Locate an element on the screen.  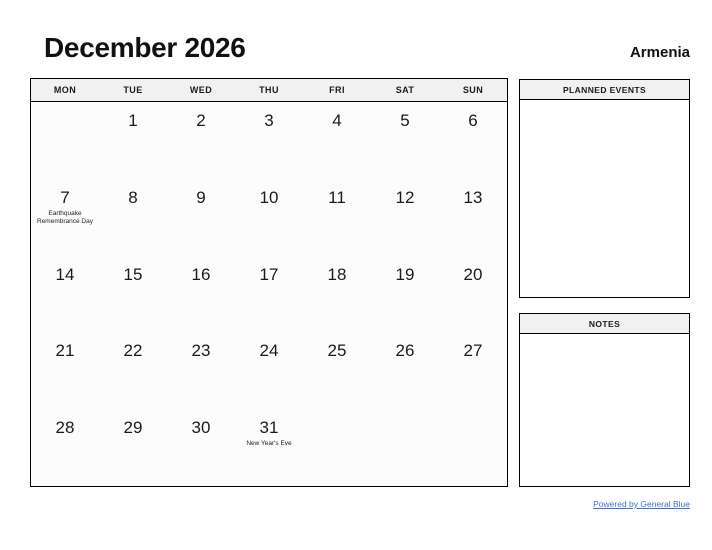
day-event-label: Earthquake Remembrance Day is located at coordinates (65, 217).